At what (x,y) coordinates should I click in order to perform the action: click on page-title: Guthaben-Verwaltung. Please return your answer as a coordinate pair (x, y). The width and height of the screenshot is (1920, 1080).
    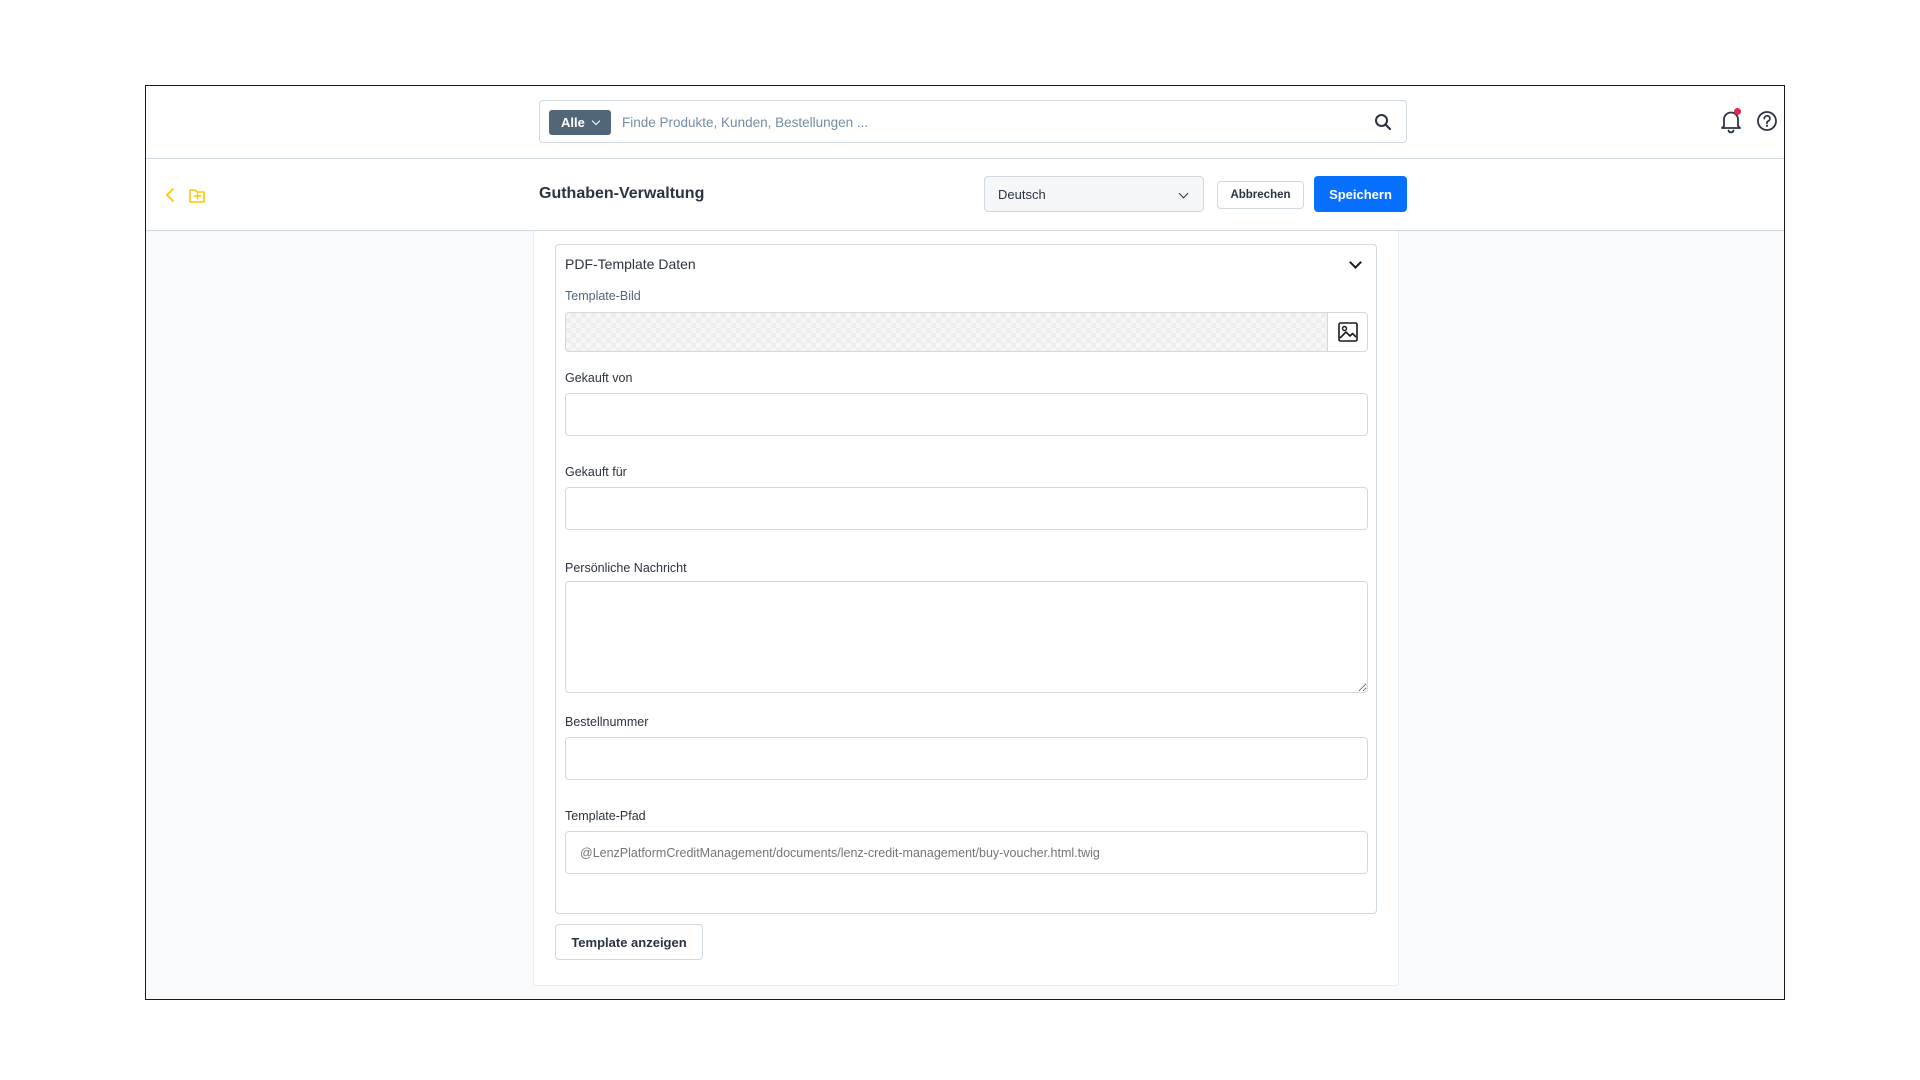
    Looking at the image, I should click on (622, 193).